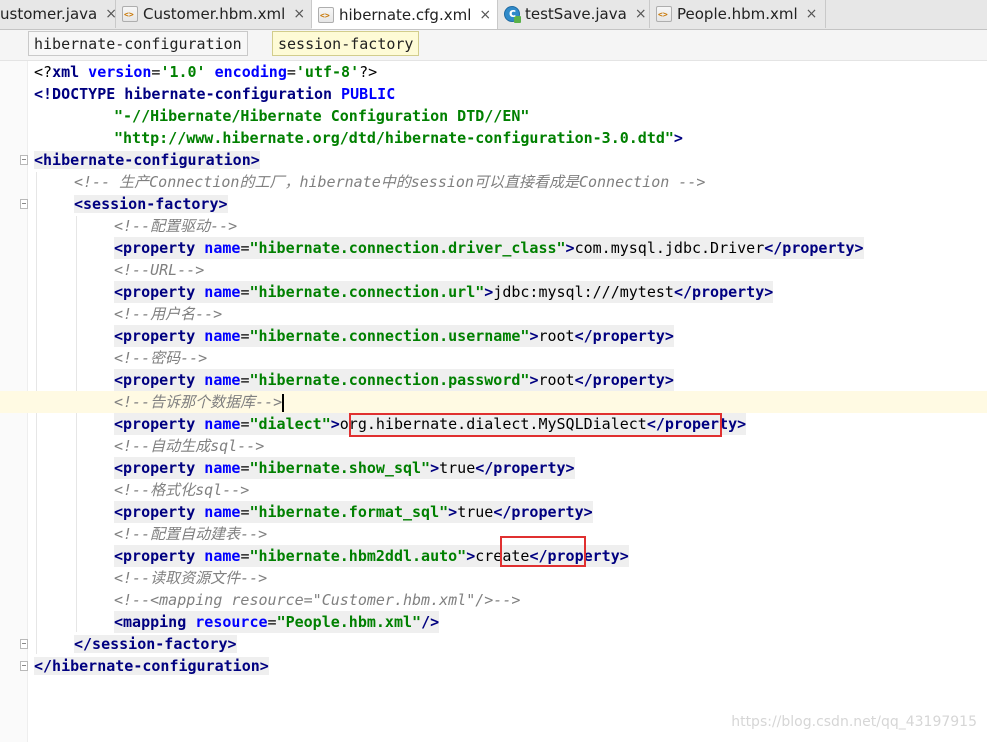 The image size is (987, 742). I want to click on code-line-24: <!--读取资源文件-->, so click(191, 578).